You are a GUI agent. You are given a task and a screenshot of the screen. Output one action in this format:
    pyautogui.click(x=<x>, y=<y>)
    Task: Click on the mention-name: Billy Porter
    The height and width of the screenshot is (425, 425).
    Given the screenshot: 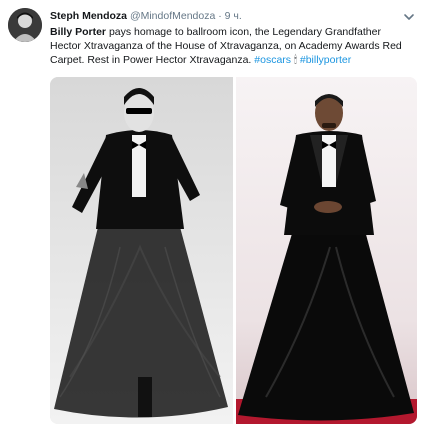 What is the action you would take?
    pyautogui.click(x=78, y=32)
    